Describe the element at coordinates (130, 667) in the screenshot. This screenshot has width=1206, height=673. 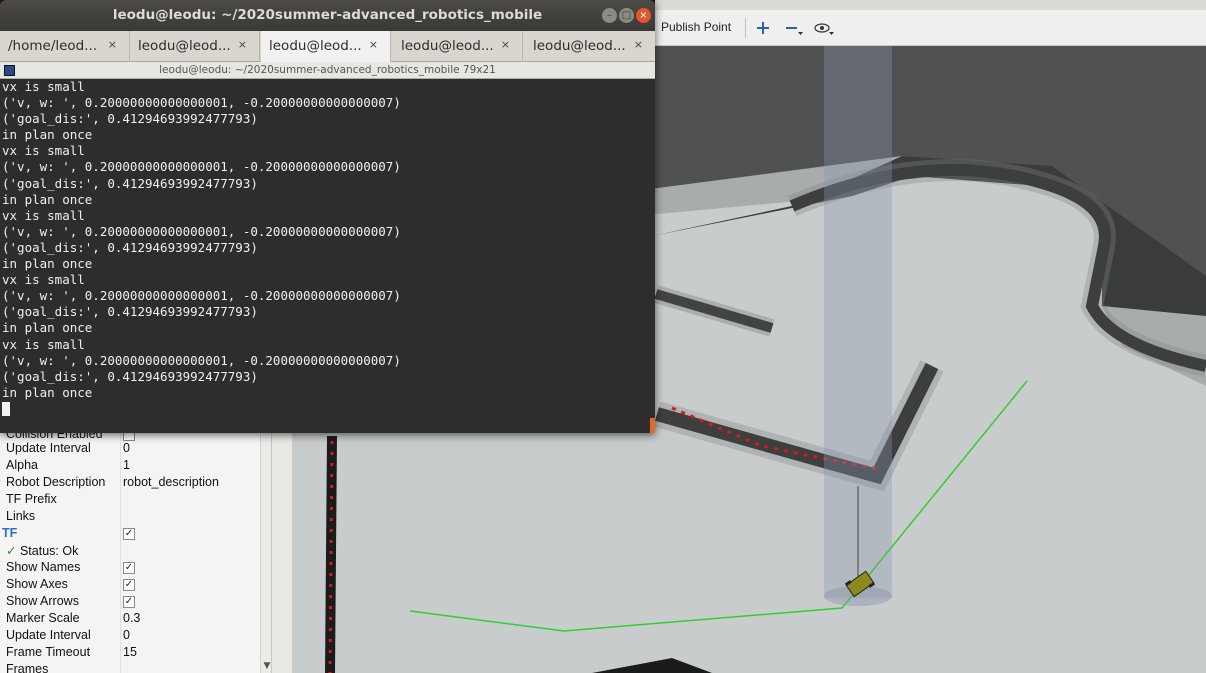
I see `display-row: Frames` at that location.